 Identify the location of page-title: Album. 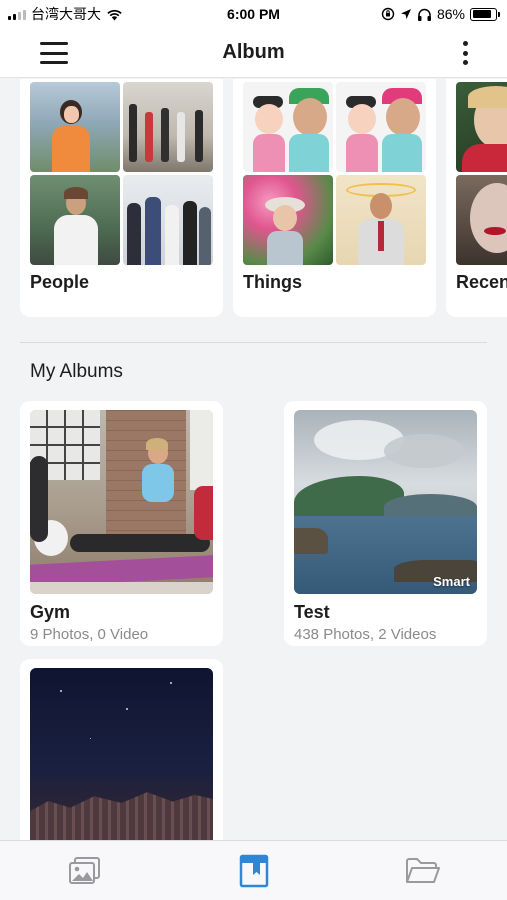
(253, 52).